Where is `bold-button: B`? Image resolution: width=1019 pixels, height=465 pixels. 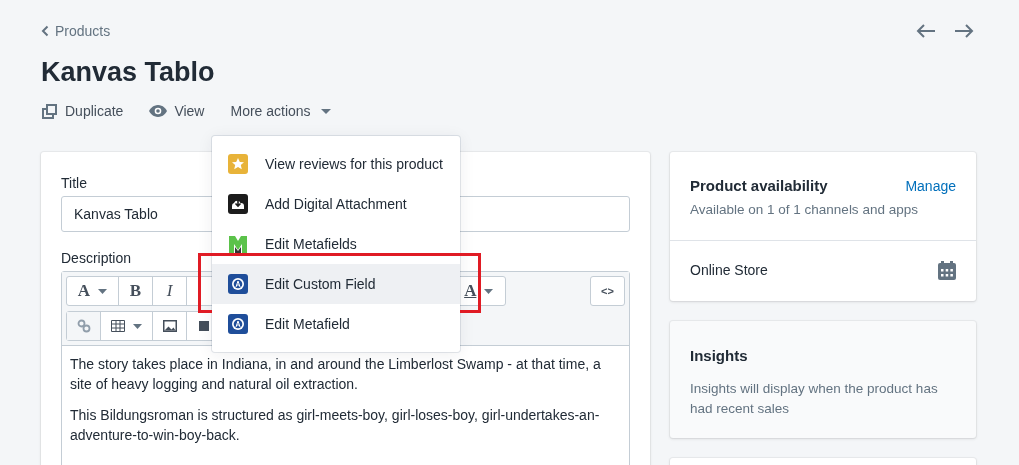
bold-button: B is located at coordinates (136, 291).